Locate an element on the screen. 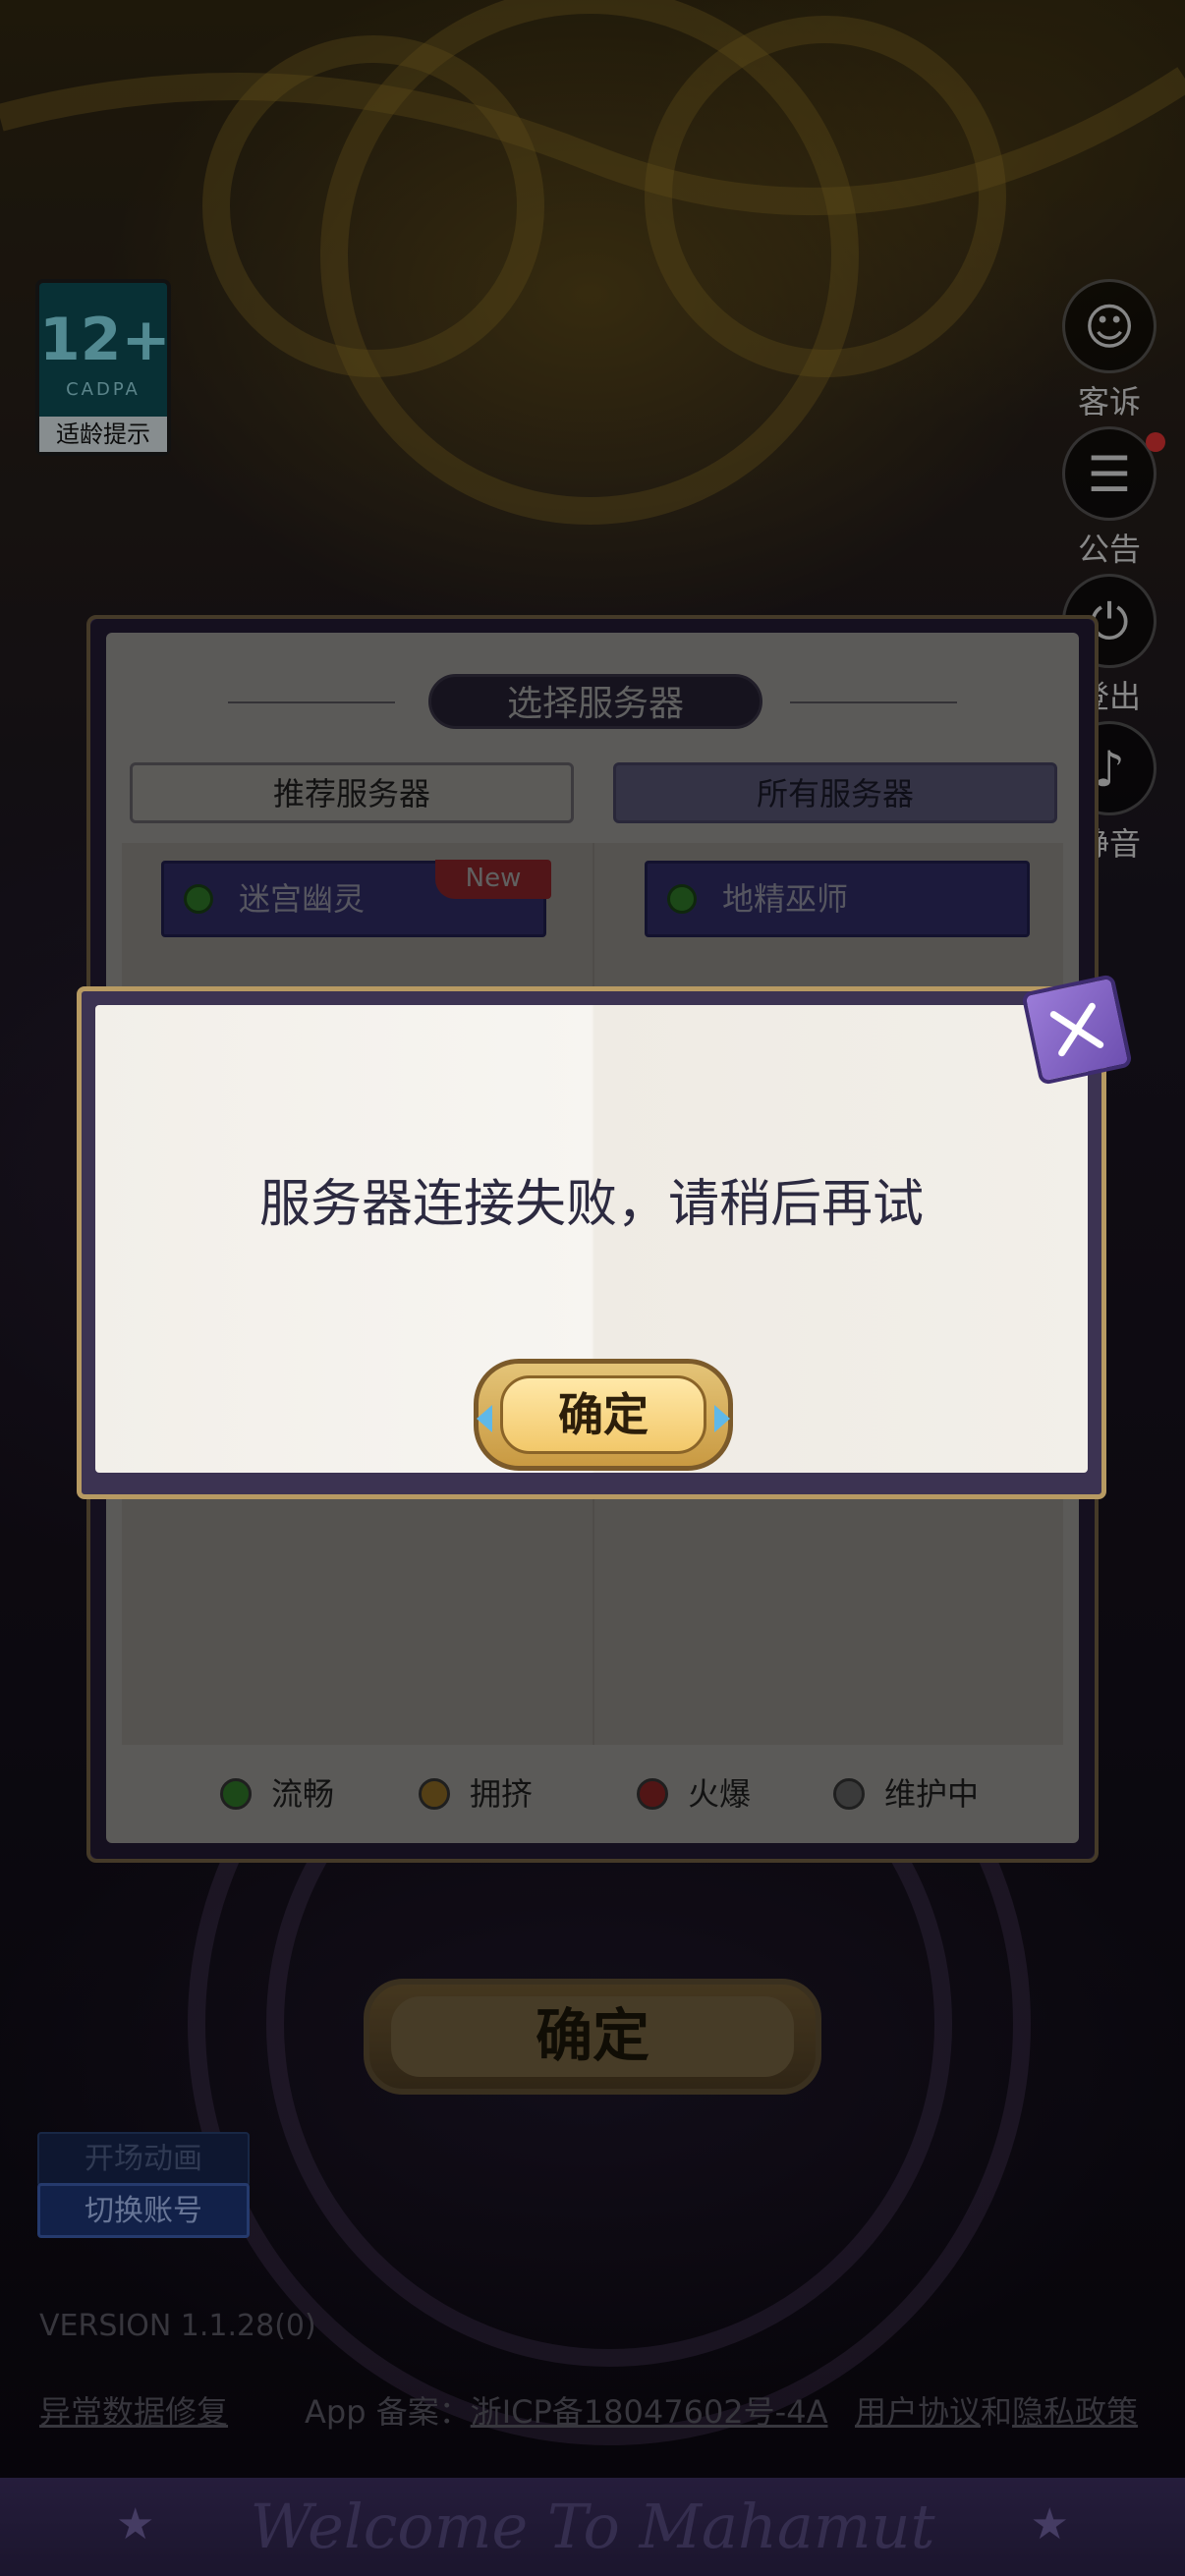  gem-right-icon is located at coordinates (722, 1418).